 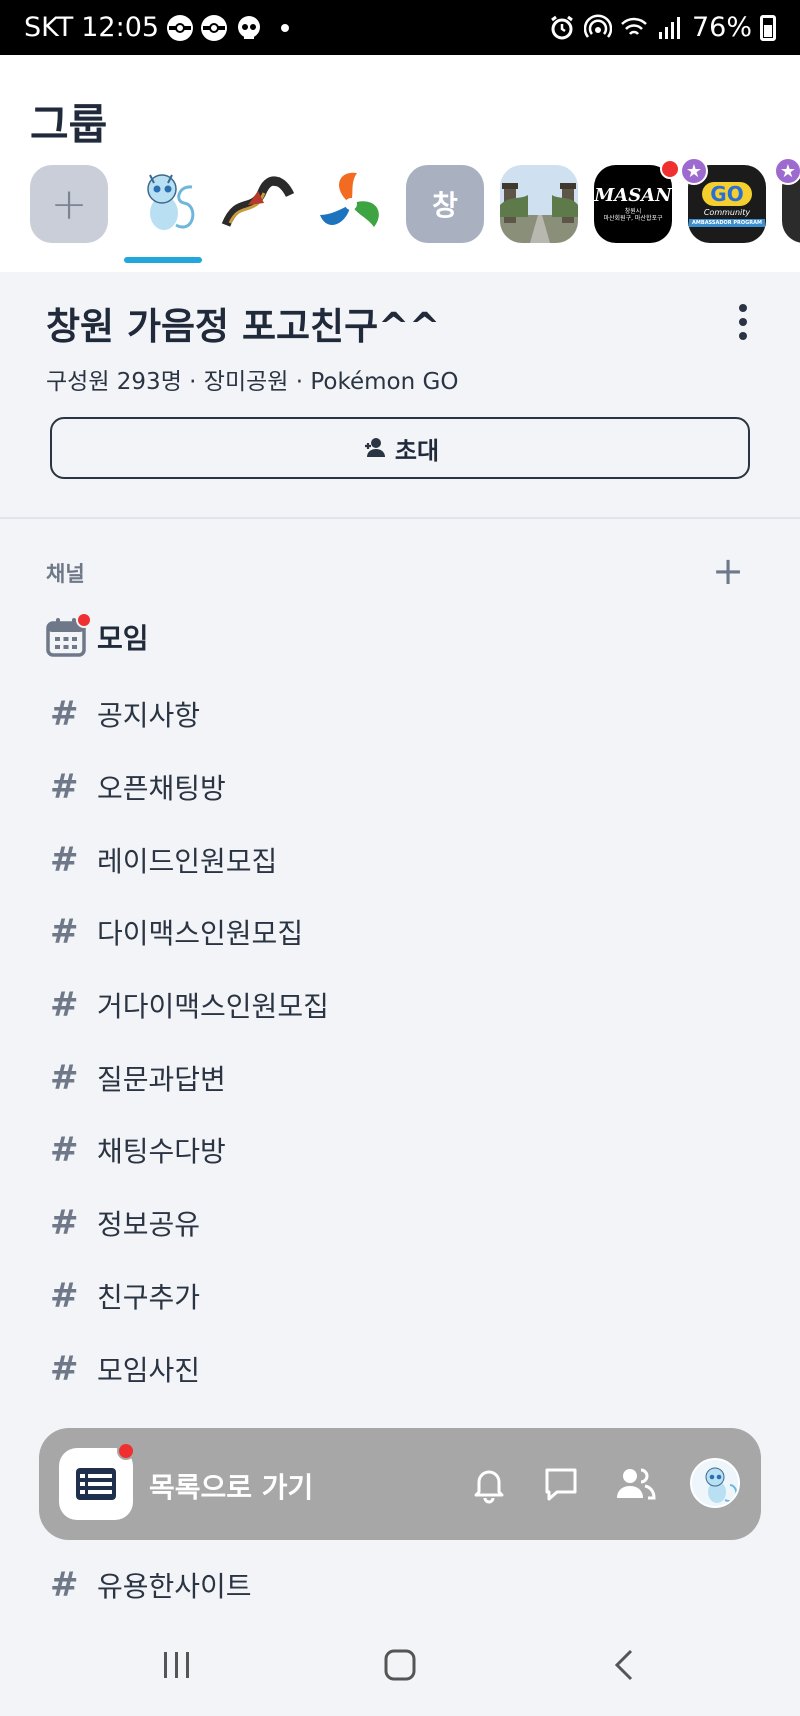 I want to click on park-photo-icon, so click(x=539, y=204).